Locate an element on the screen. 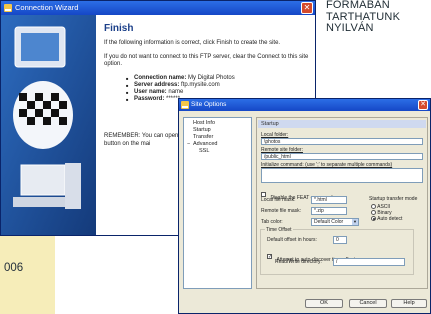 Image resolution: width=431 pixels, height=314 pixels. radio-auto-row: Auto detect is located at coordinates (386, 219).